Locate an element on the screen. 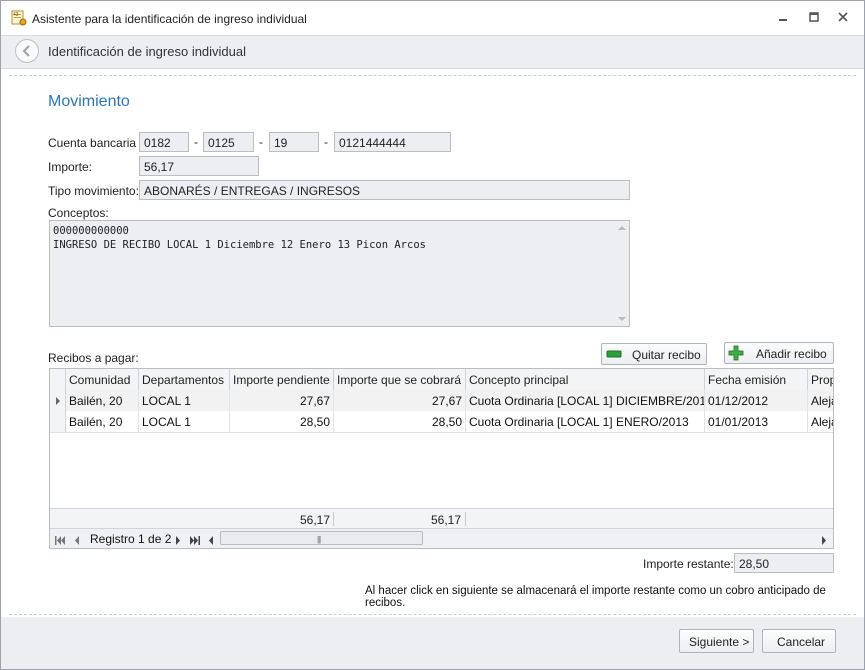 This screenshot has width=865, height=670. cell-concepto: Cuota Ordinaria [LOCAL 1] ENERO/2013 is located at coordinates (585, 421).